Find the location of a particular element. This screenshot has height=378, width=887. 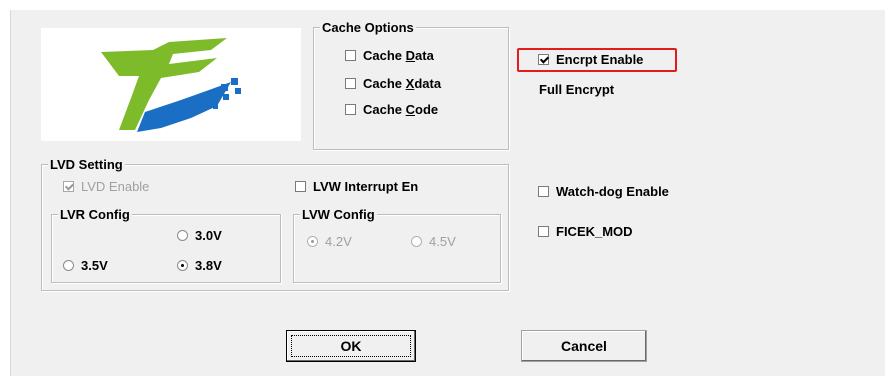

watchdog-enable-checkbox: Watch-dog Enable is located at coordinates (603, 191).